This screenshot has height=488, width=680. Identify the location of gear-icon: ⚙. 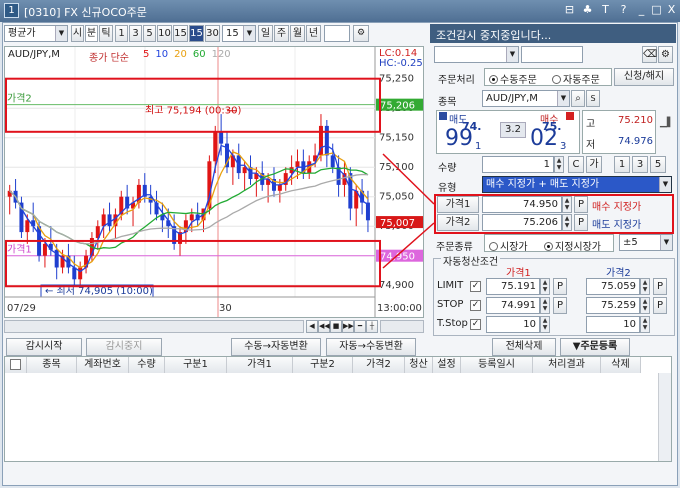
(665, 54).